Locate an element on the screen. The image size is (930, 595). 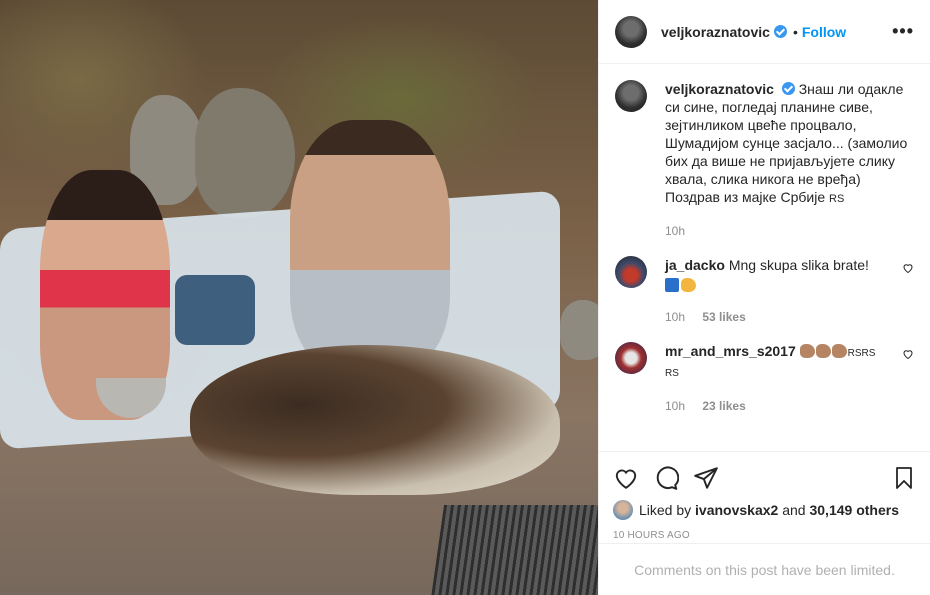
share-icon is located at coordinates (706, 478).